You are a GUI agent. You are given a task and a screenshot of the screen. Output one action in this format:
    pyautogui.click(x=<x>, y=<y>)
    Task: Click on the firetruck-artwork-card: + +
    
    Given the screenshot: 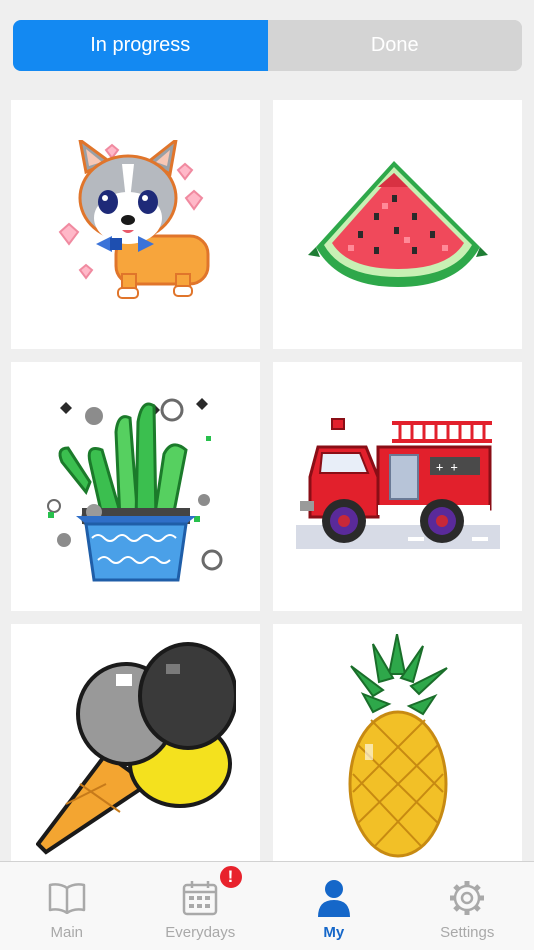 What is the action you would take?
    pyautogui.click(x=397, y=486)
    